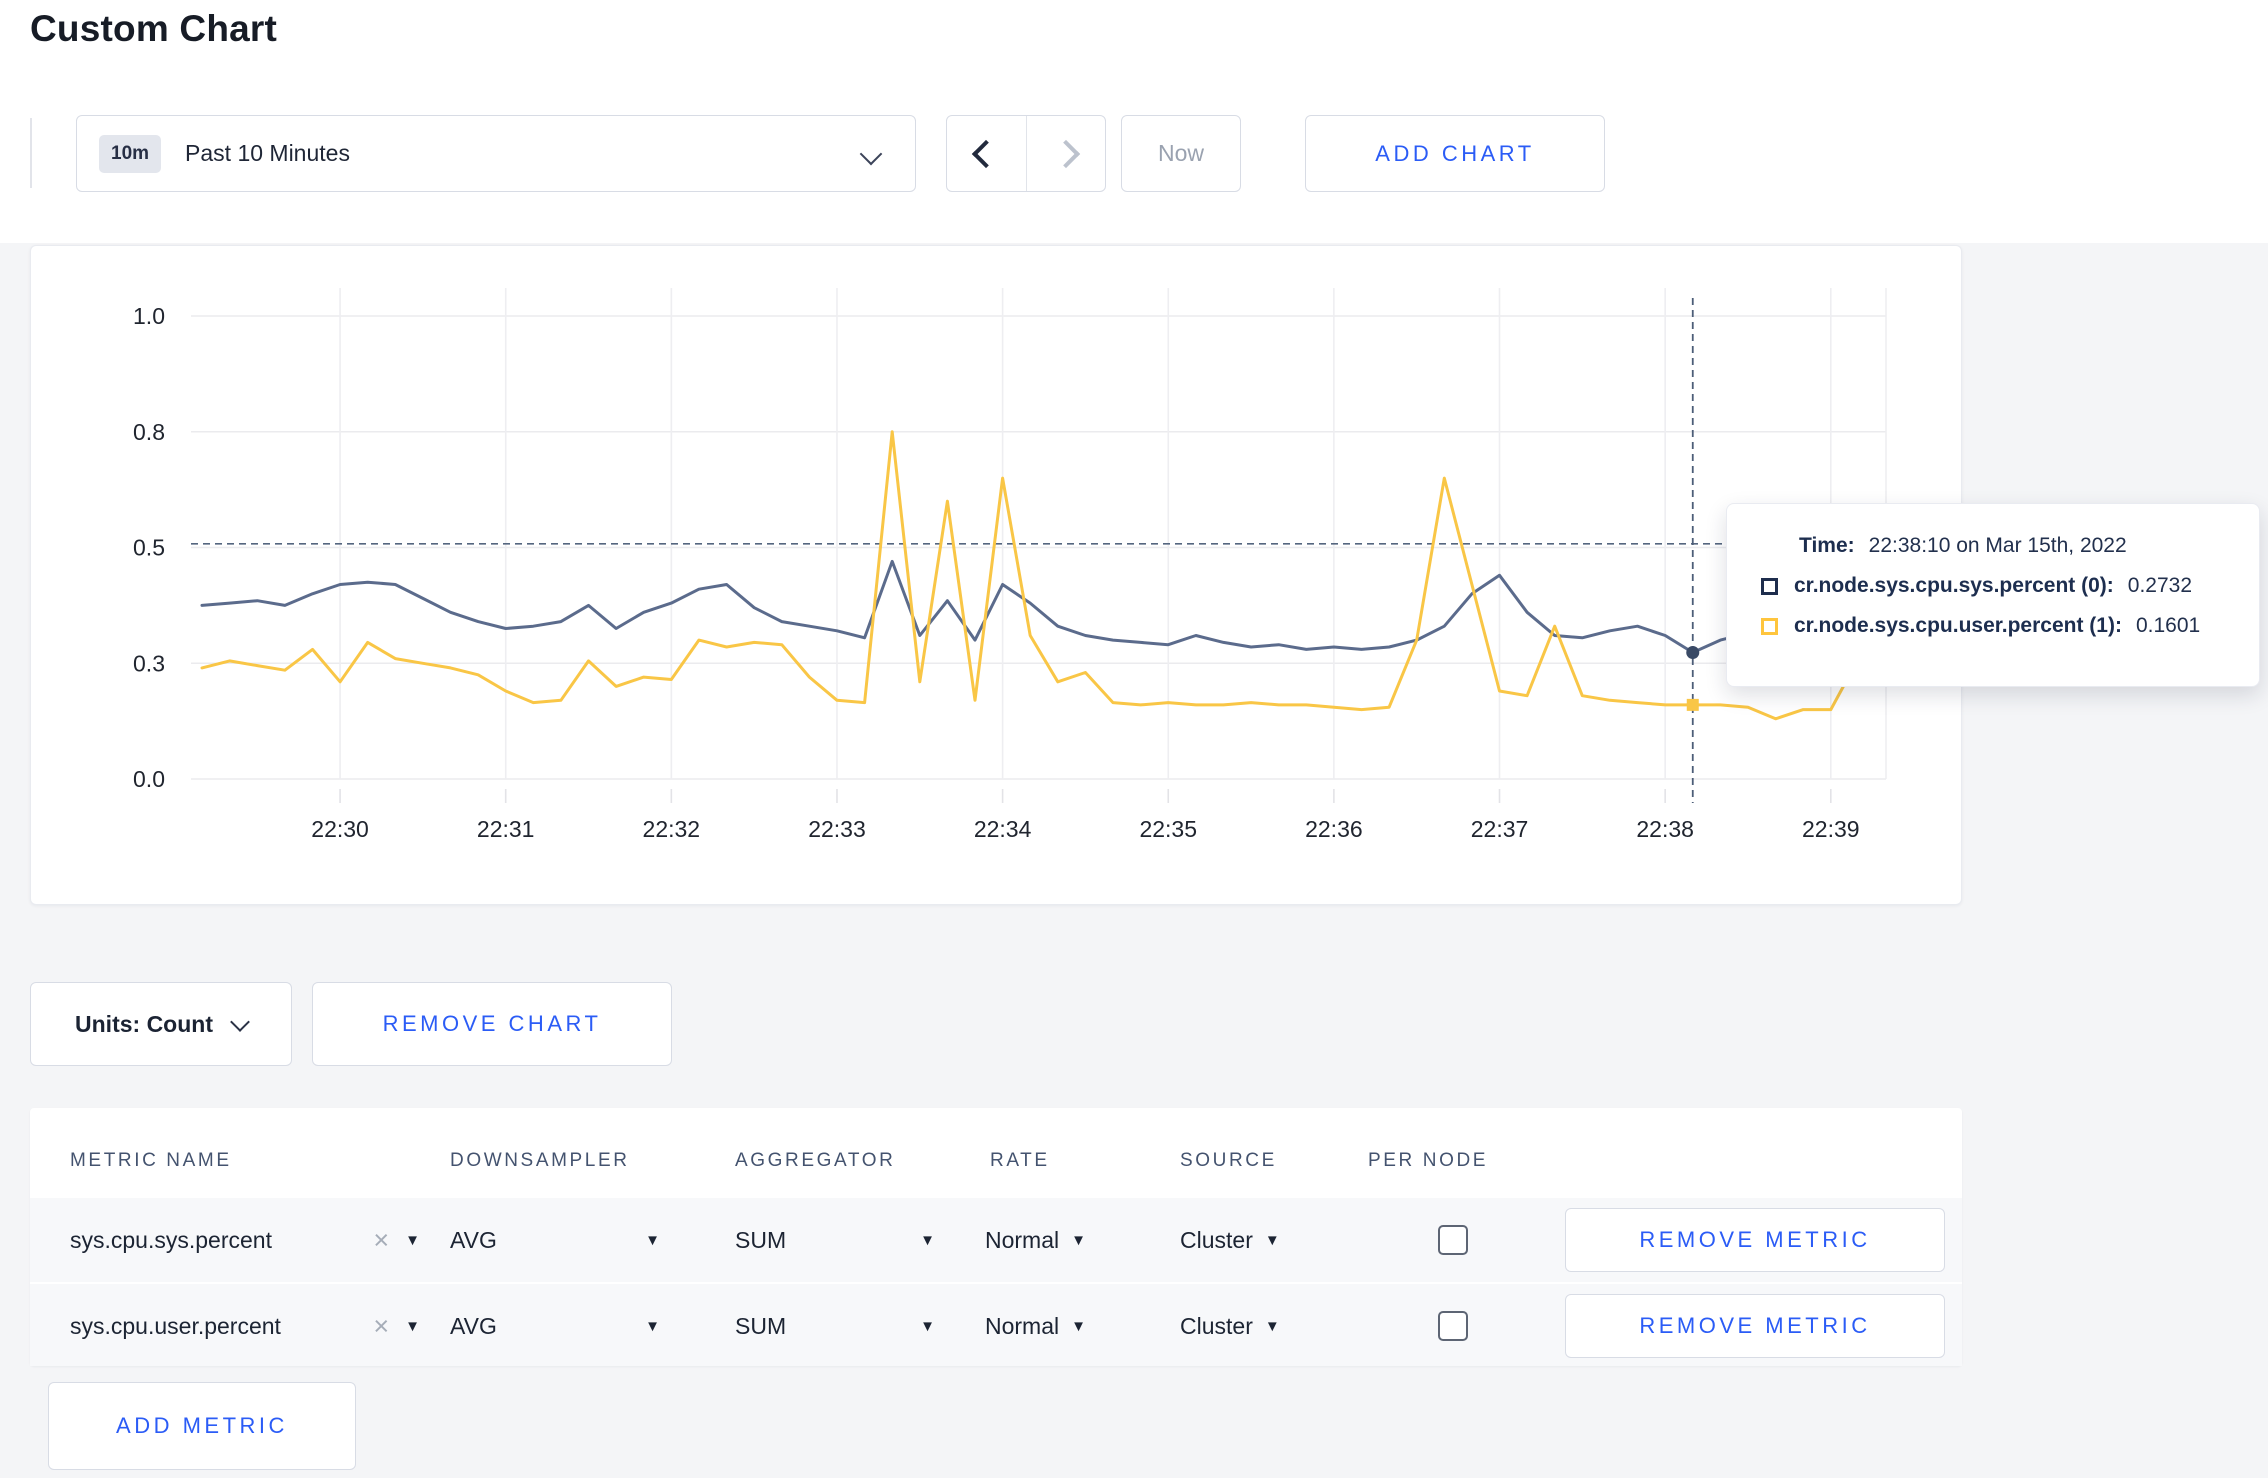 The width and height of the screenshot is (2268, 1478). I want to click on x-tick-label: 22:39, so click(1831, 829).